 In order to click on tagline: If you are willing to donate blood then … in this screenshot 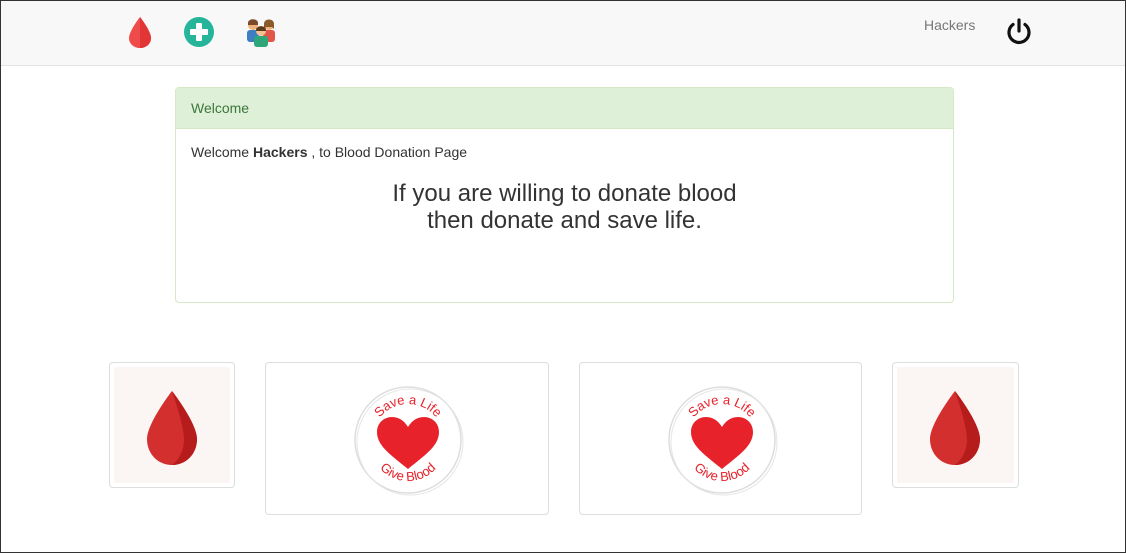, I will do `click(564, 207)`.